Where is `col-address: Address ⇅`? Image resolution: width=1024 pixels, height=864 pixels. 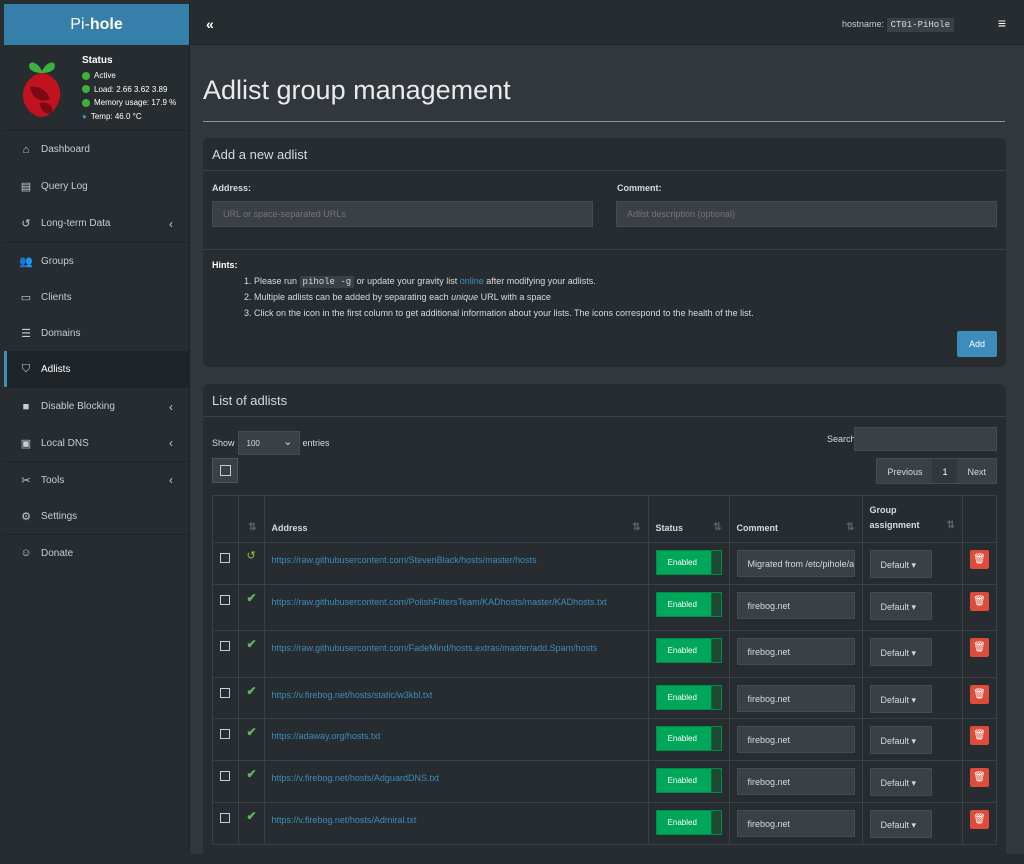 col-address: Address ⇅ is located at coordinates (456, 519).